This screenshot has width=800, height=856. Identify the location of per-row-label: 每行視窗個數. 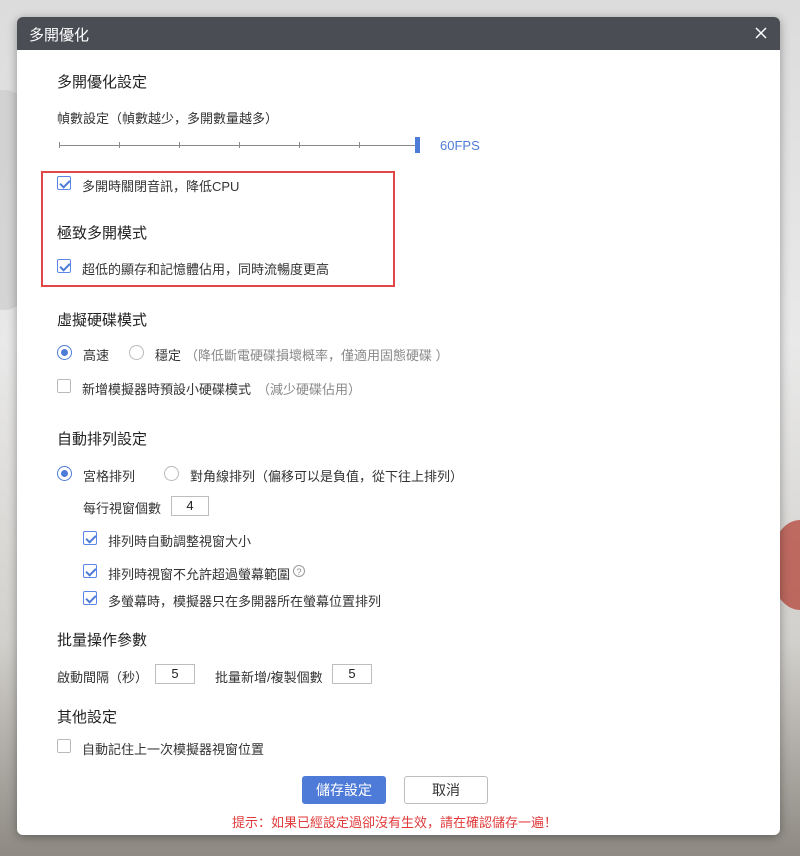
(122, 508).